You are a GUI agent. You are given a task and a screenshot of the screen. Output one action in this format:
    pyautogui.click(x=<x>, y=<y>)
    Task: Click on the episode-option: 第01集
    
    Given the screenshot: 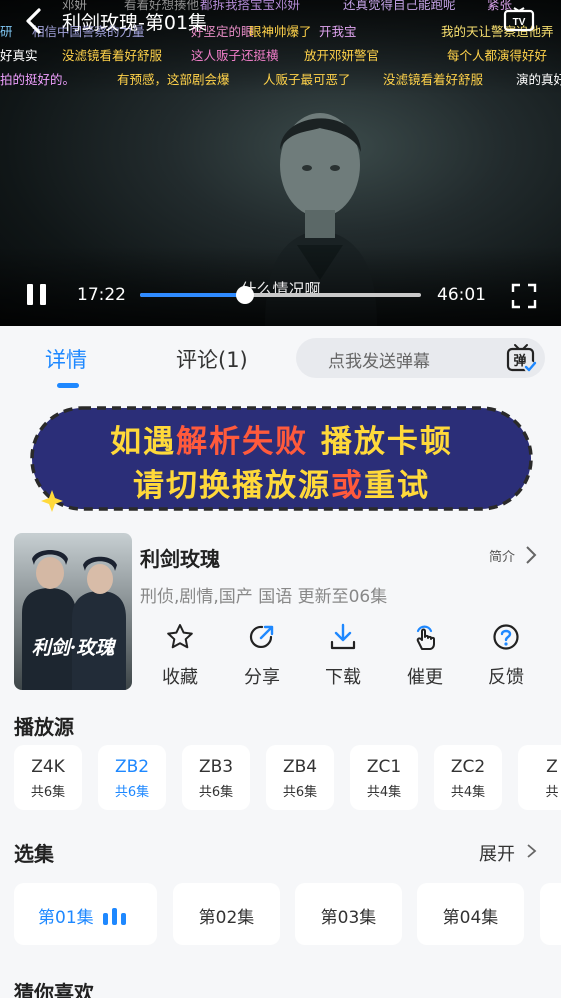 What is the action you would take?
    pyautogui.click(x=85, y=914)
    